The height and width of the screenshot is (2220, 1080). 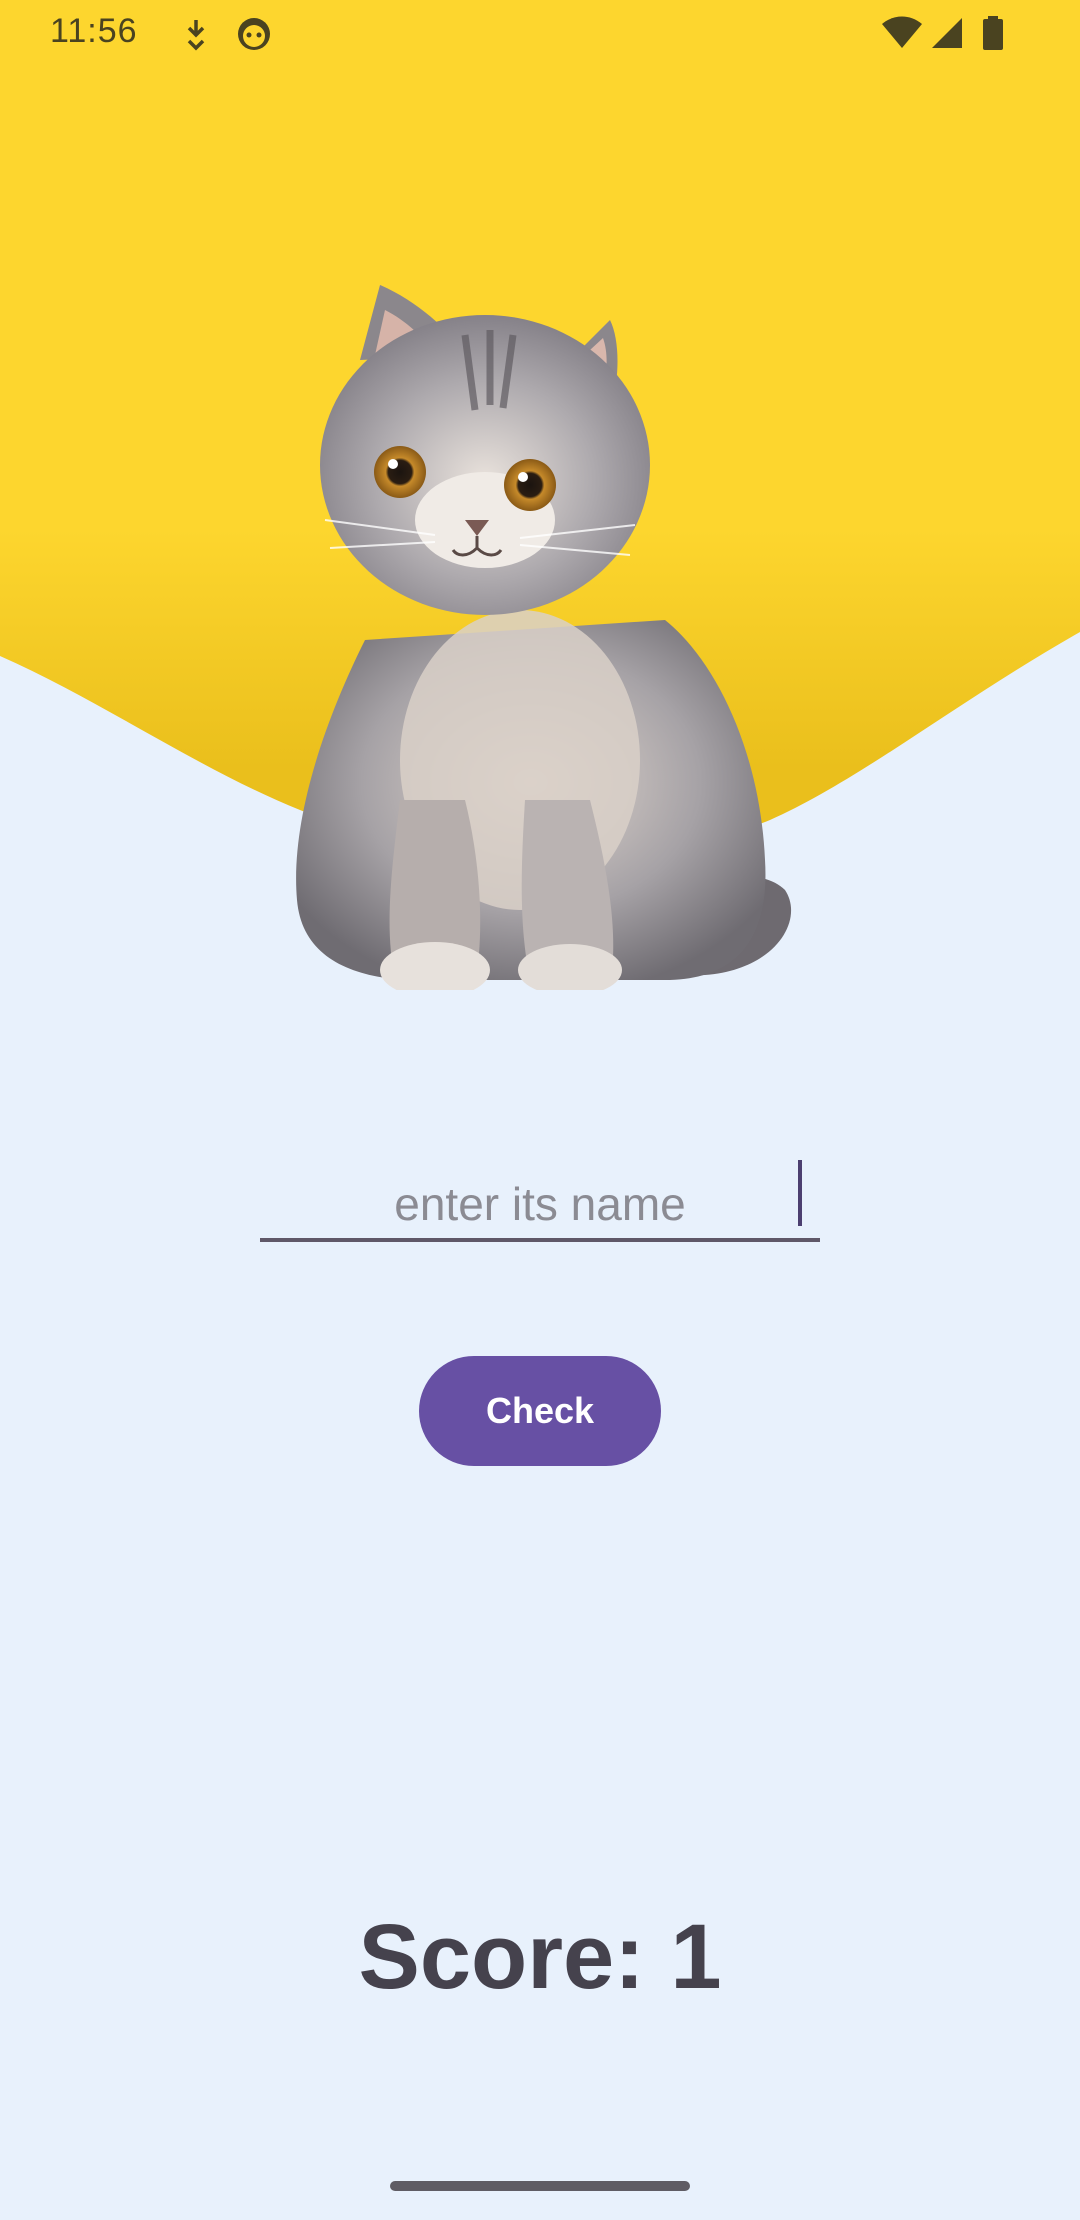 What do you see at coordinates (254, 34) in the screenshot?
I see `face-icon` at bounding box center [254, 34].